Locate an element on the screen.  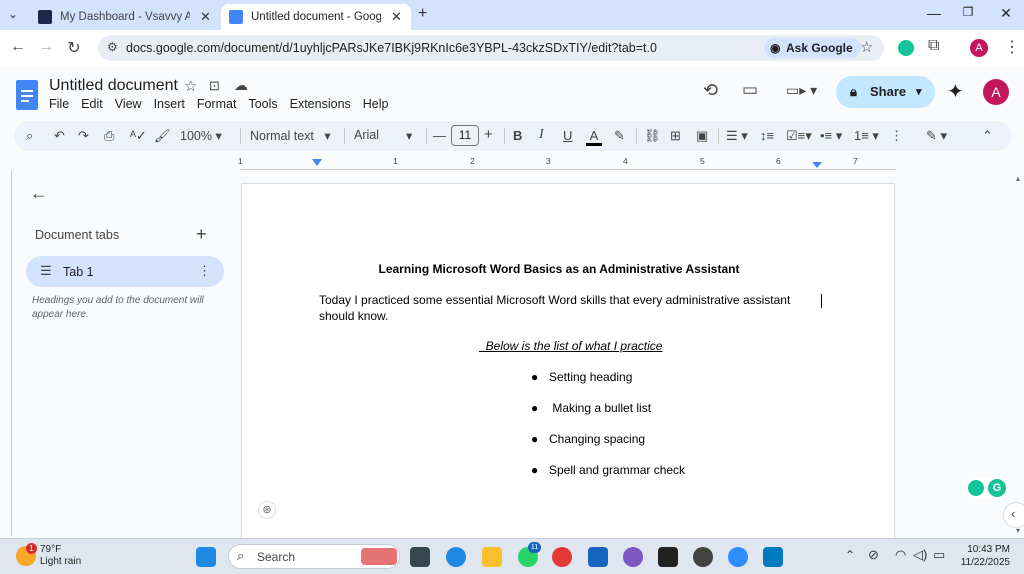
gemini-spark-icon: ✦ is located at coordinates (955, 91).